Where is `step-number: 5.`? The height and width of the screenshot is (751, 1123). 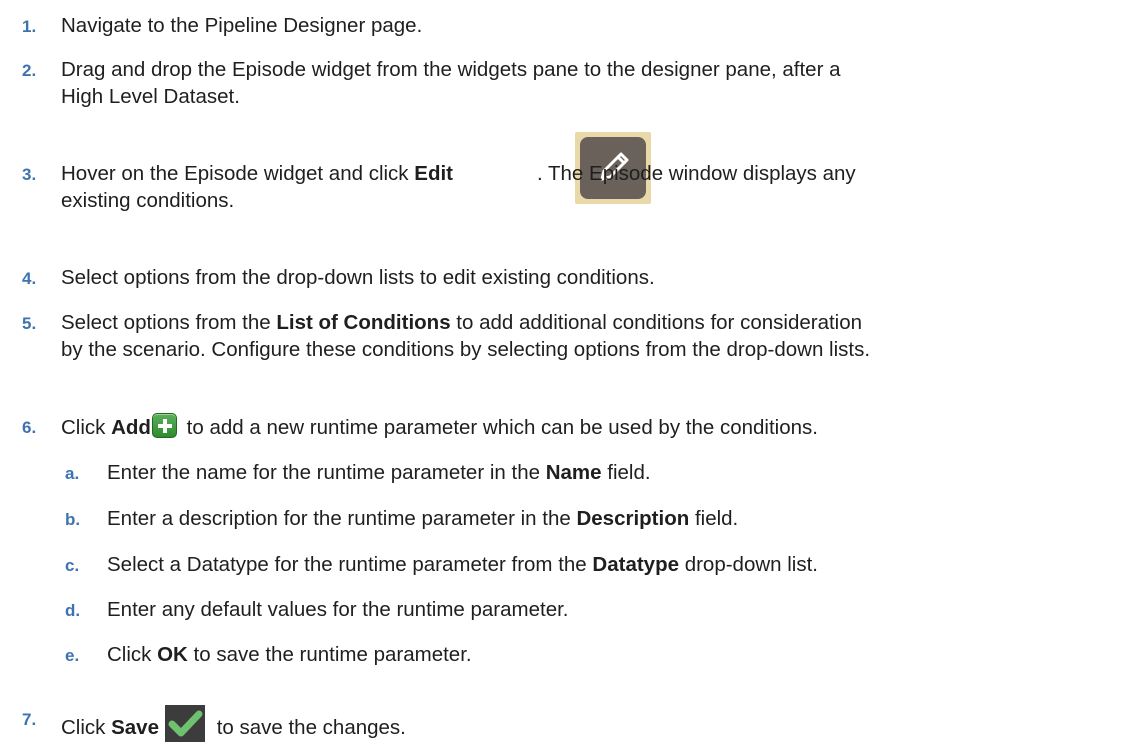
step-number: 5. is located at coordinates (29, 323).